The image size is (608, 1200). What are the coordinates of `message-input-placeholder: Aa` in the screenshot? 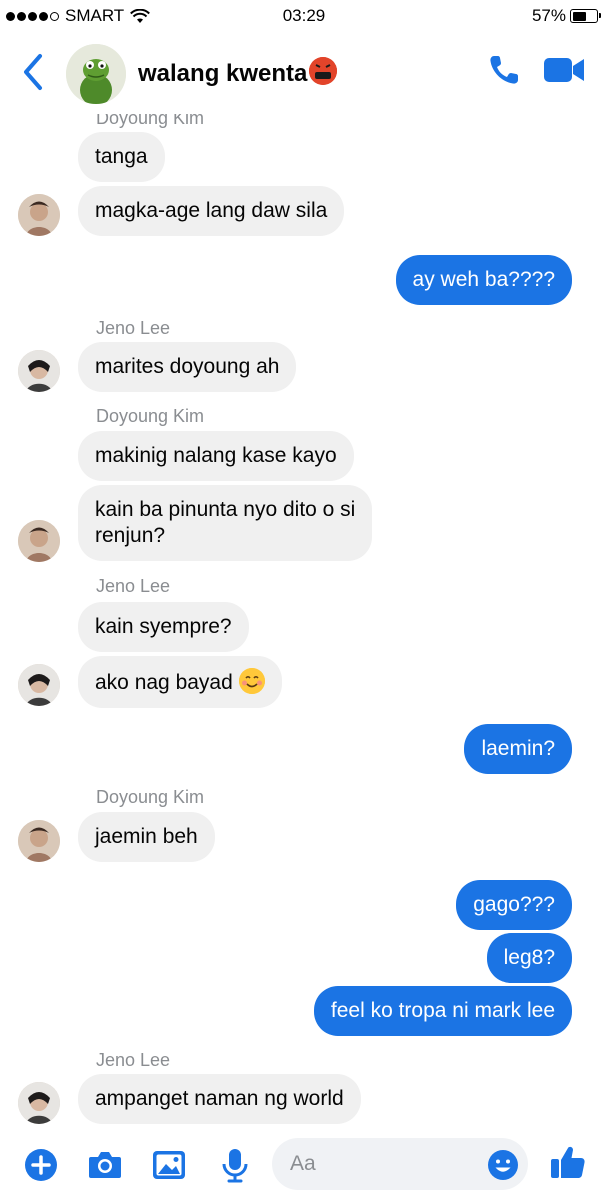 It's located at (303, 1163).